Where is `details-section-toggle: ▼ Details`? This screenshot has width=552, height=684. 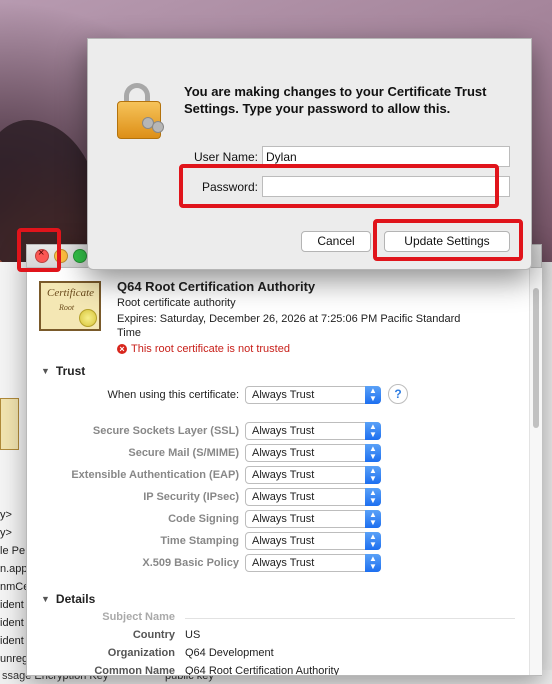
details-section-toggle: ▼ Details is located at coordinates (68, 599).